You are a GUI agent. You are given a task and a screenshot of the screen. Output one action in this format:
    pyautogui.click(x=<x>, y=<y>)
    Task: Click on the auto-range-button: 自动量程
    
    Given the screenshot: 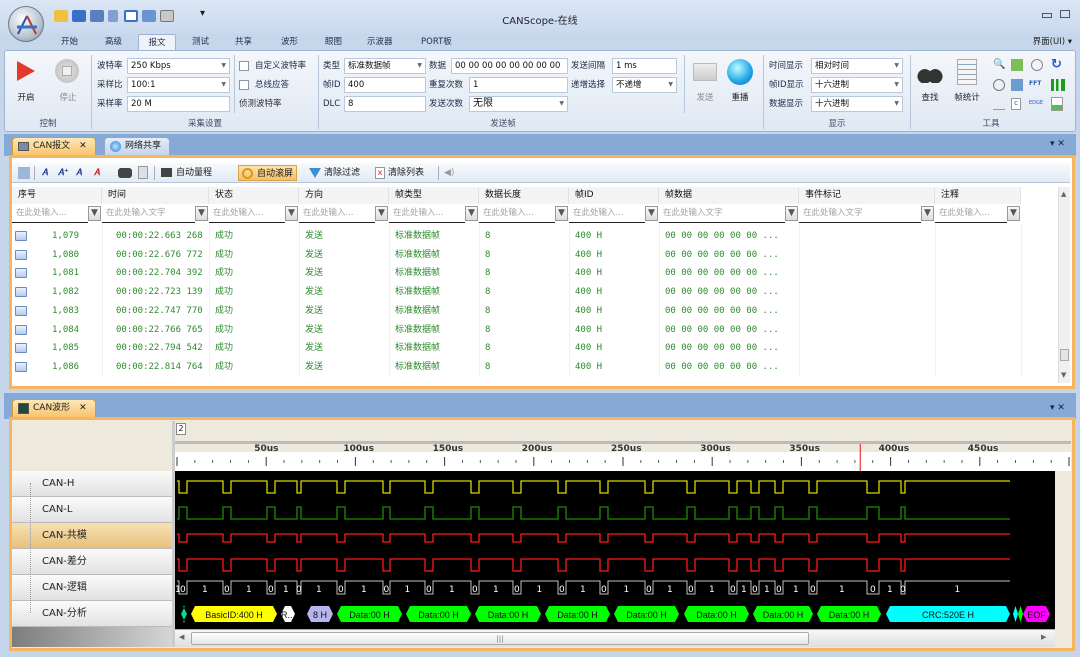 What is the action you would take?
    pyautogui.click(x=186, y=173)
    